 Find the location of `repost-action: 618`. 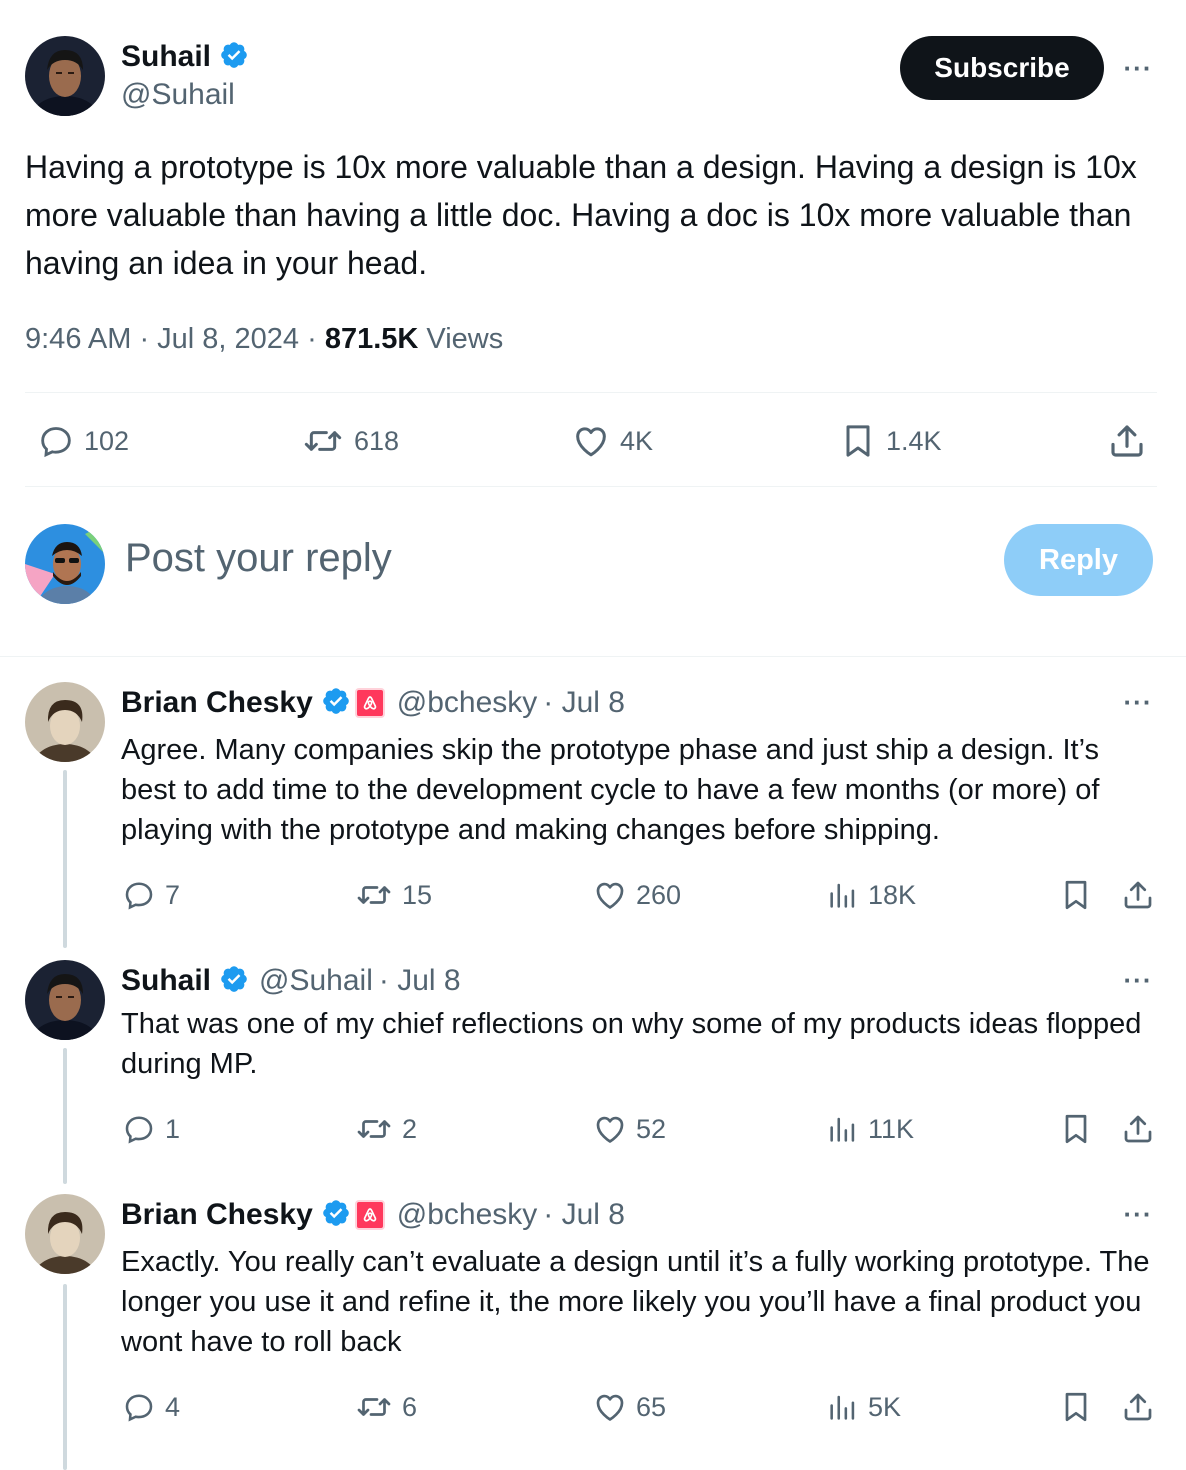

repost-action: 618 is located at coordinates (349, 441).